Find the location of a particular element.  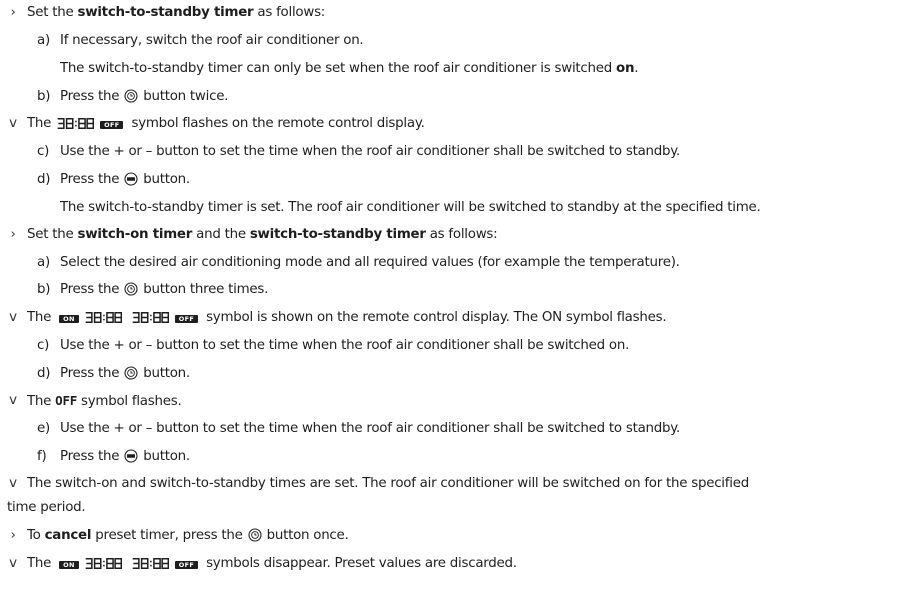

substep-label: f) is located at coordinates (42, 456).